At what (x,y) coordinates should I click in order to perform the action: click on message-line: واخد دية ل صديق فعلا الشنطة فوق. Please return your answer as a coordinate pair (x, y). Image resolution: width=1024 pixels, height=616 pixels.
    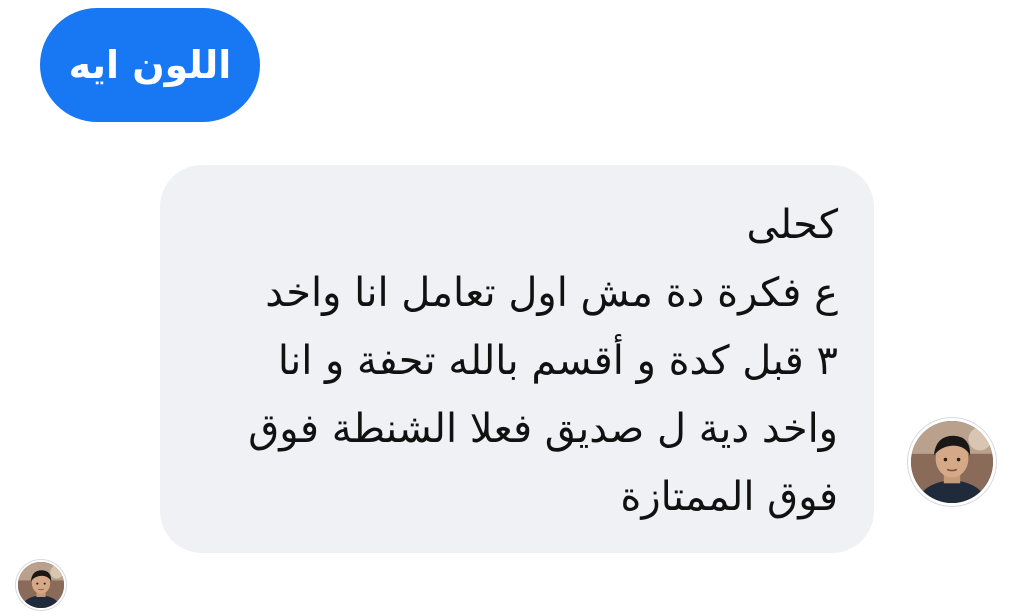
    Looking at the image, I should click on (543, 429).